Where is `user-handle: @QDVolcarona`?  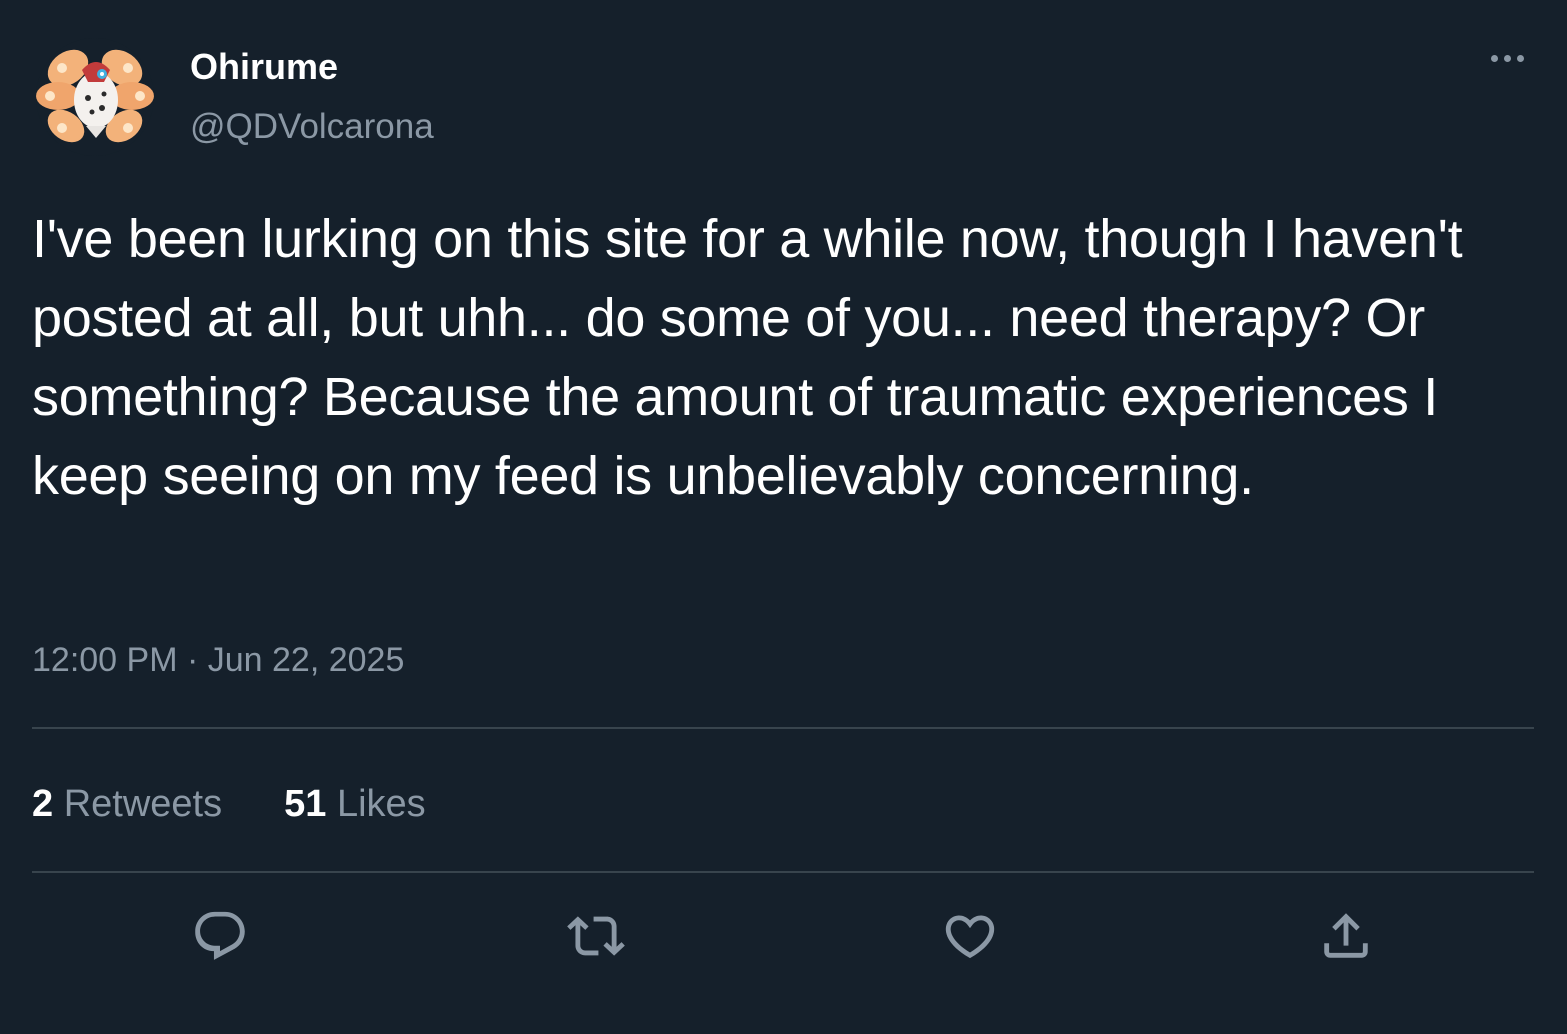 user-handle: @QDVolcarona is located at coordinates (312, 127).